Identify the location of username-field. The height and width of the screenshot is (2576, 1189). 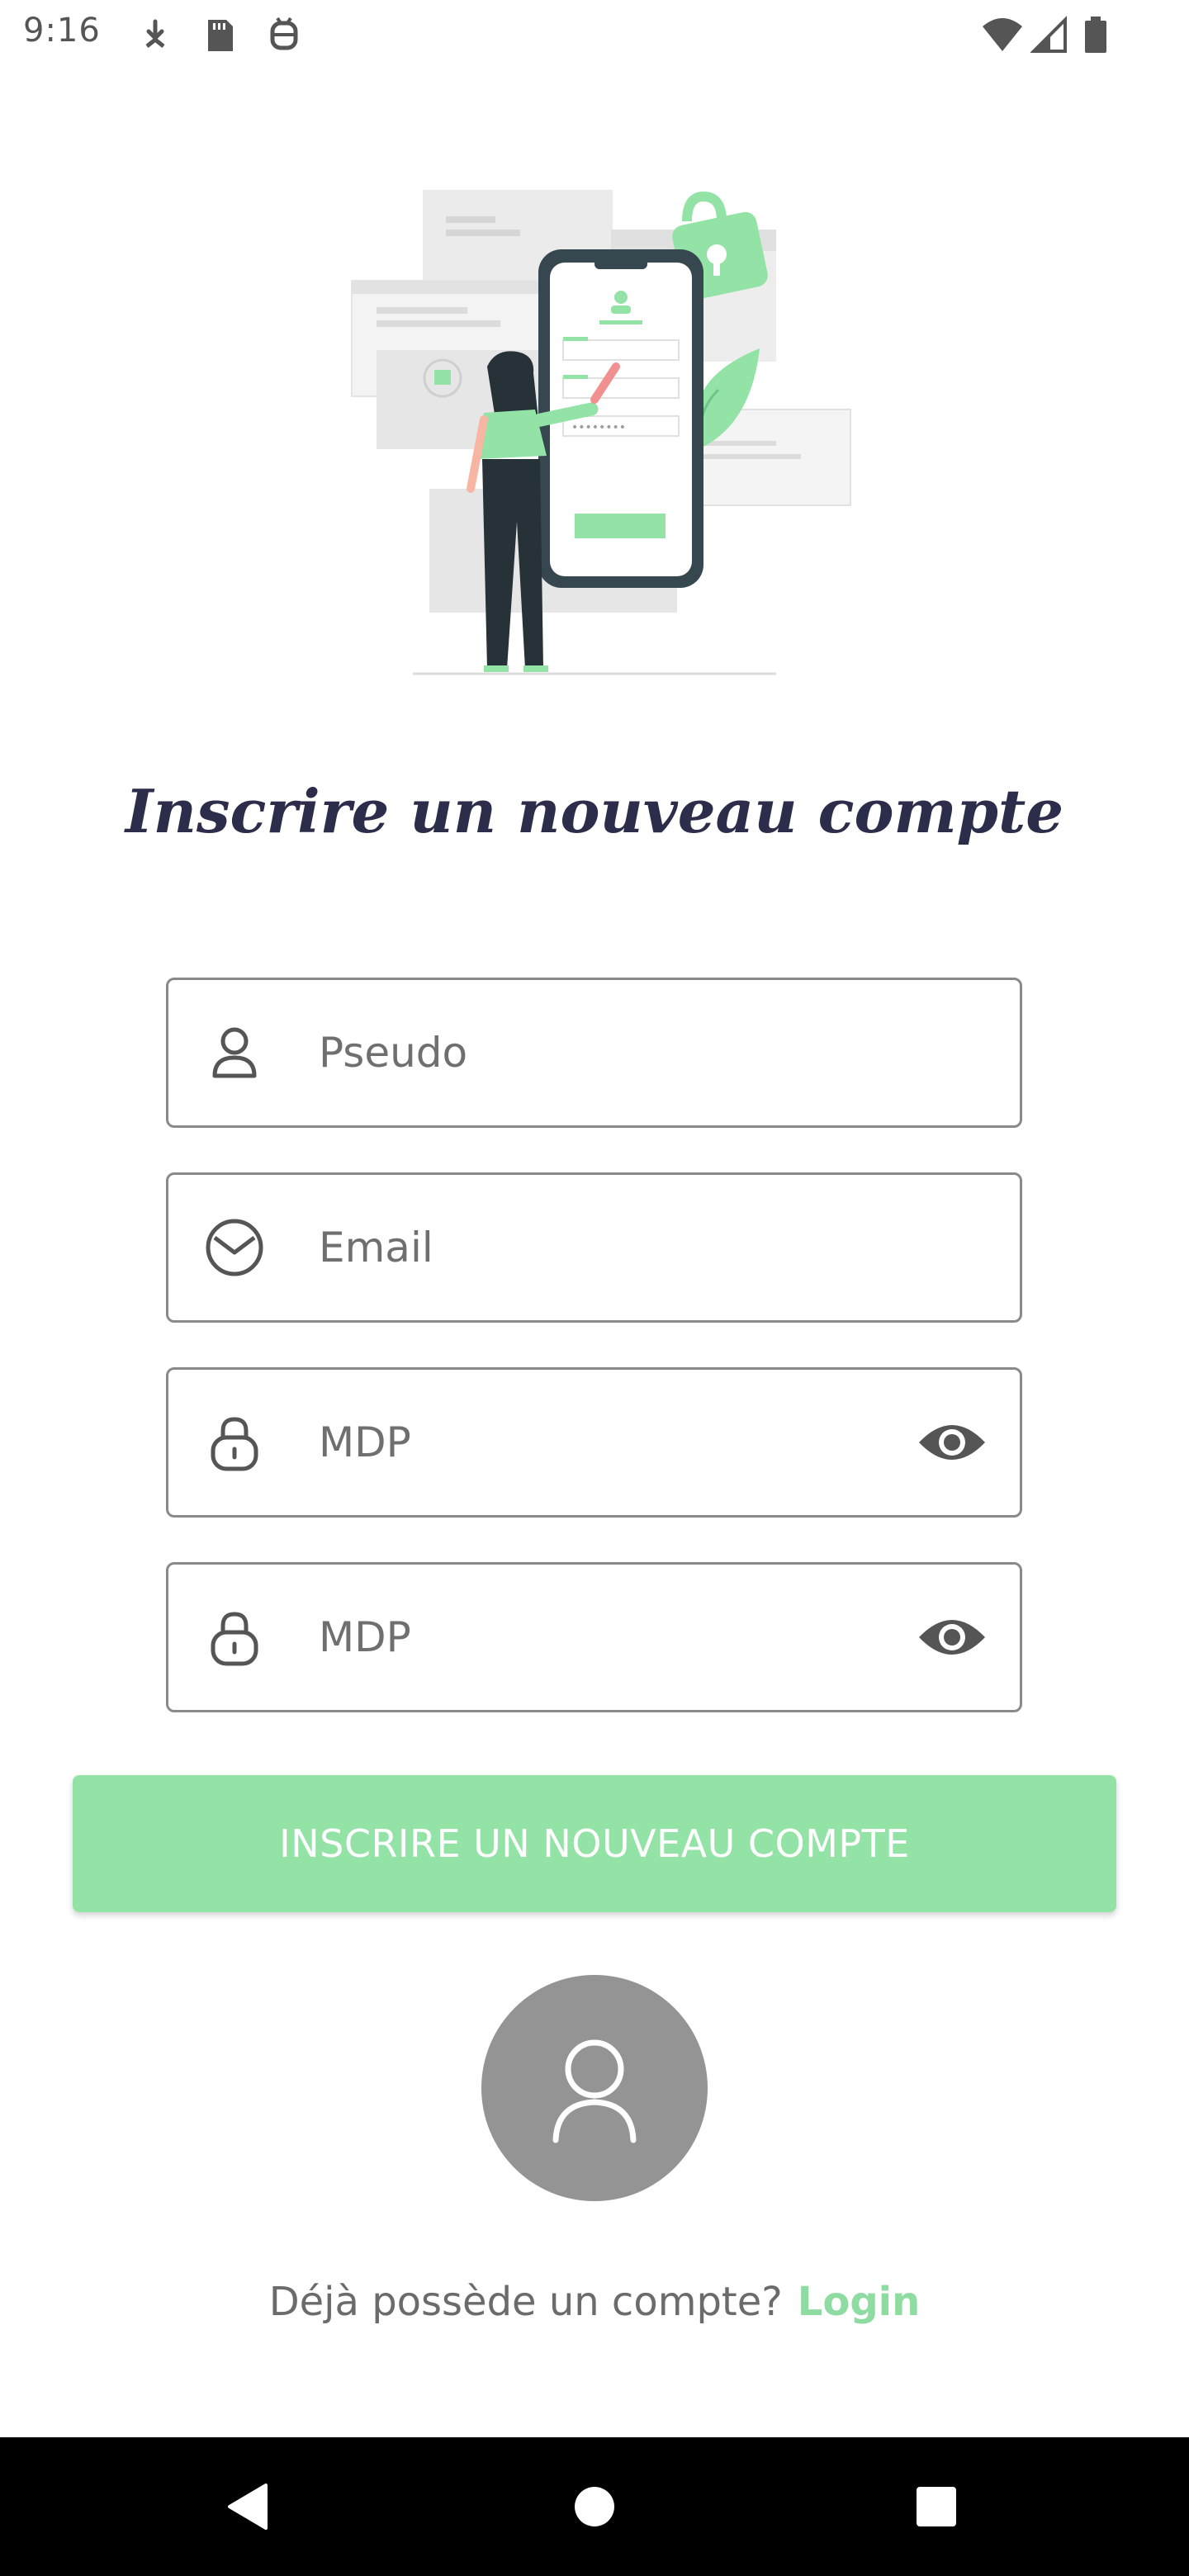
(594, 1053).